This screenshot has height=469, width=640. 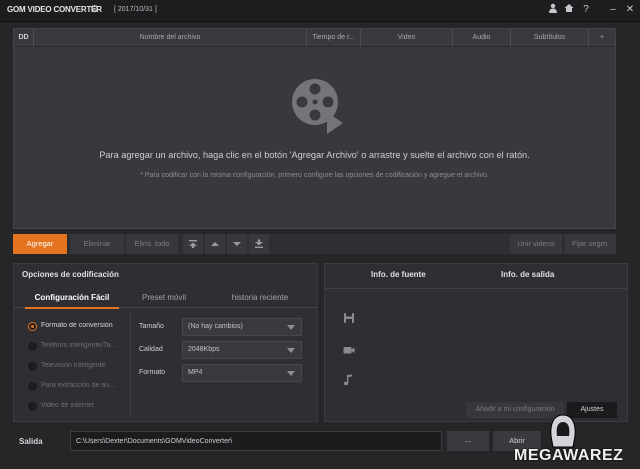 I want to click on app-title: GOM VIDEO CONVERTER, so click(x=54, y=9).